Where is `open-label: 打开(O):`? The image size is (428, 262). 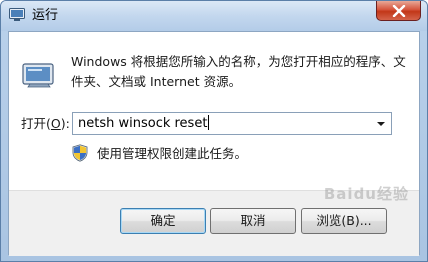
open-label: 打开(O): is located at coordinates (45, 124).